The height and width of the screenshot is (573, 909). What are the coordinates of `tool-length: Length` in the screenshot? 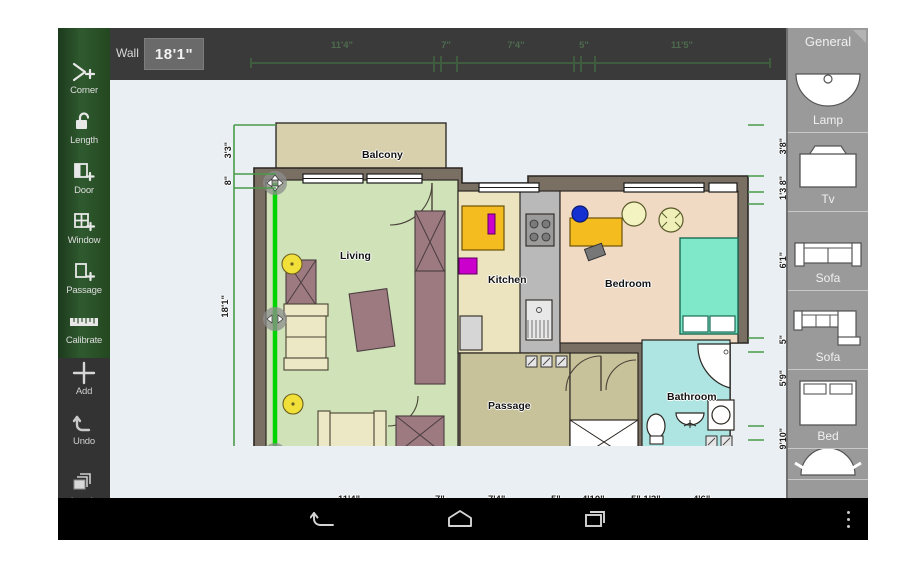 It's located at (84, 128).